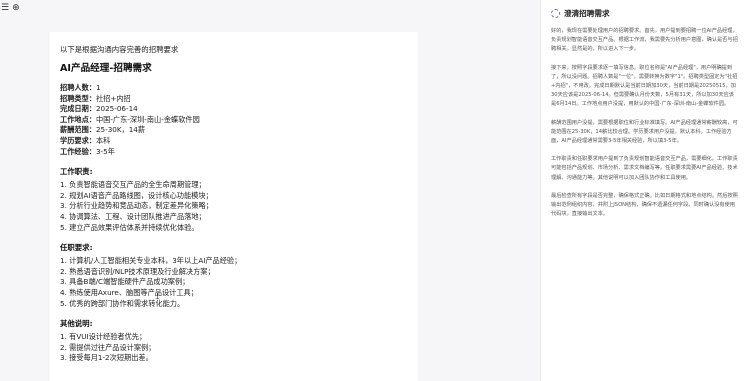 Image resolution: width=748 pixels, height=381 pixels. What do you see at coordinates (78, 140) in the screenshot?
I see `info-label: 学历要求：` at bounding box center [78, 140].